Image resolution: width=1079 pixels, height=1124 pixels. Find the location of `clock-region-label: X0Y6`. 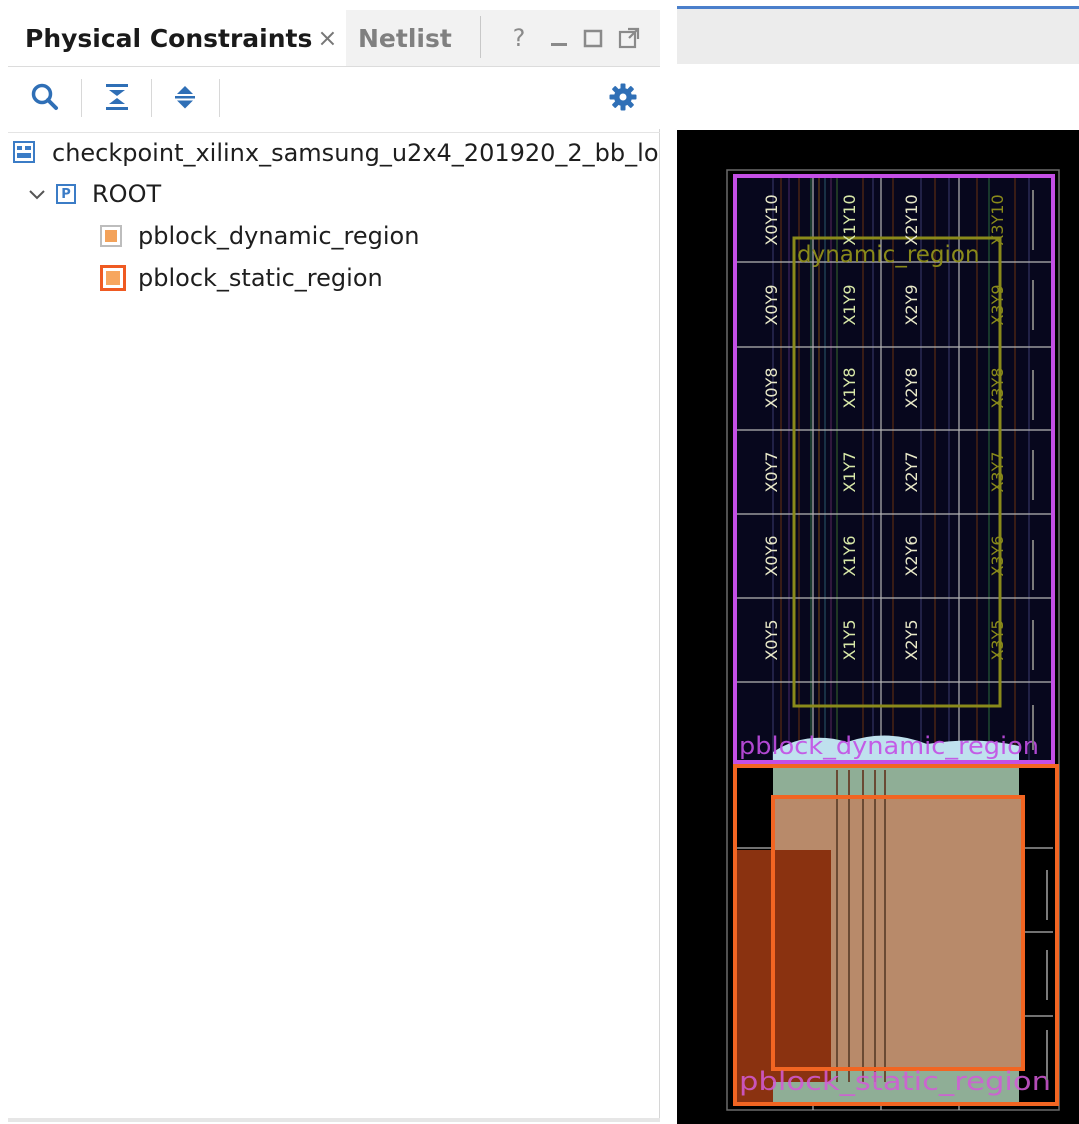

clock-region-label: X0Y6 is located at coordinates (771, 555).